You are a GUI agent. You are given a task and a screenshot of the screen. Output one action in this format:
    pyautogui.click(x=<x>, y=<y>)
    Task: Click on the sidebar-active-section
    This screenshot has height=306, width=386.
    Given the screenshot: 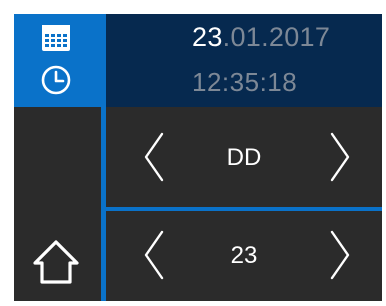 What is the action you would take?
    pyautogui.click(x=57, y=60)
    